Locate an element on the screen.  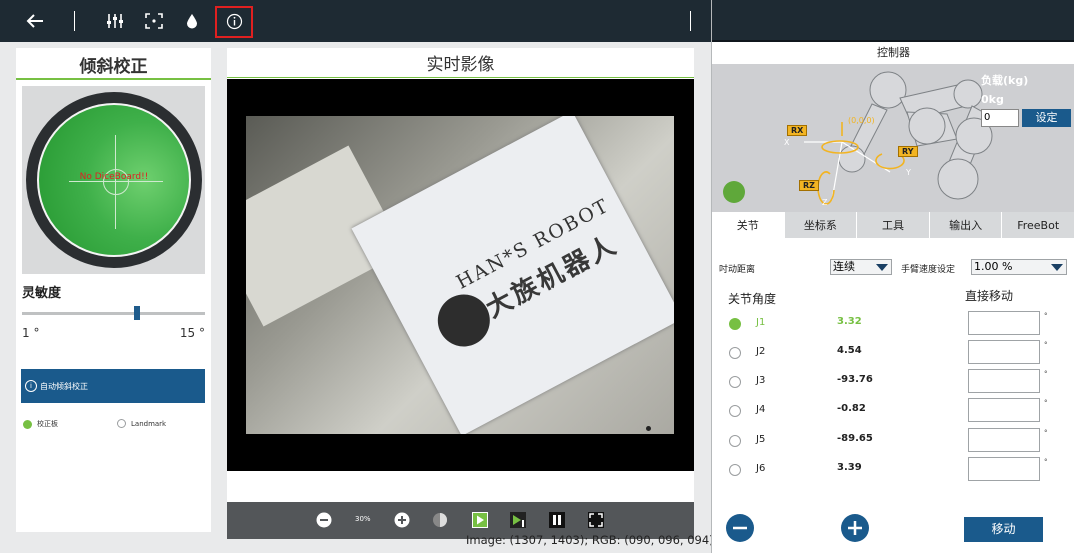
tilt-disk: No DiceBoard!! is located at coordinates (114, 180).